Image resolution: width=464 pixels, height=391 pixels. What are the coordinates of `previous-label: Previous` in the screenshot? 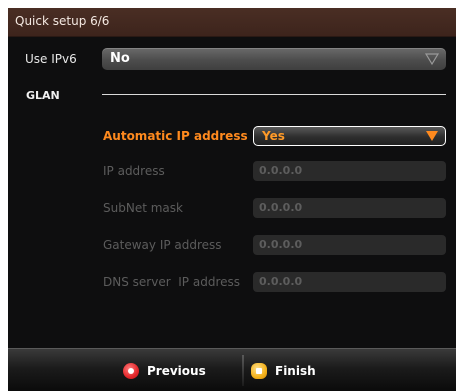 It's located at (176, 370).